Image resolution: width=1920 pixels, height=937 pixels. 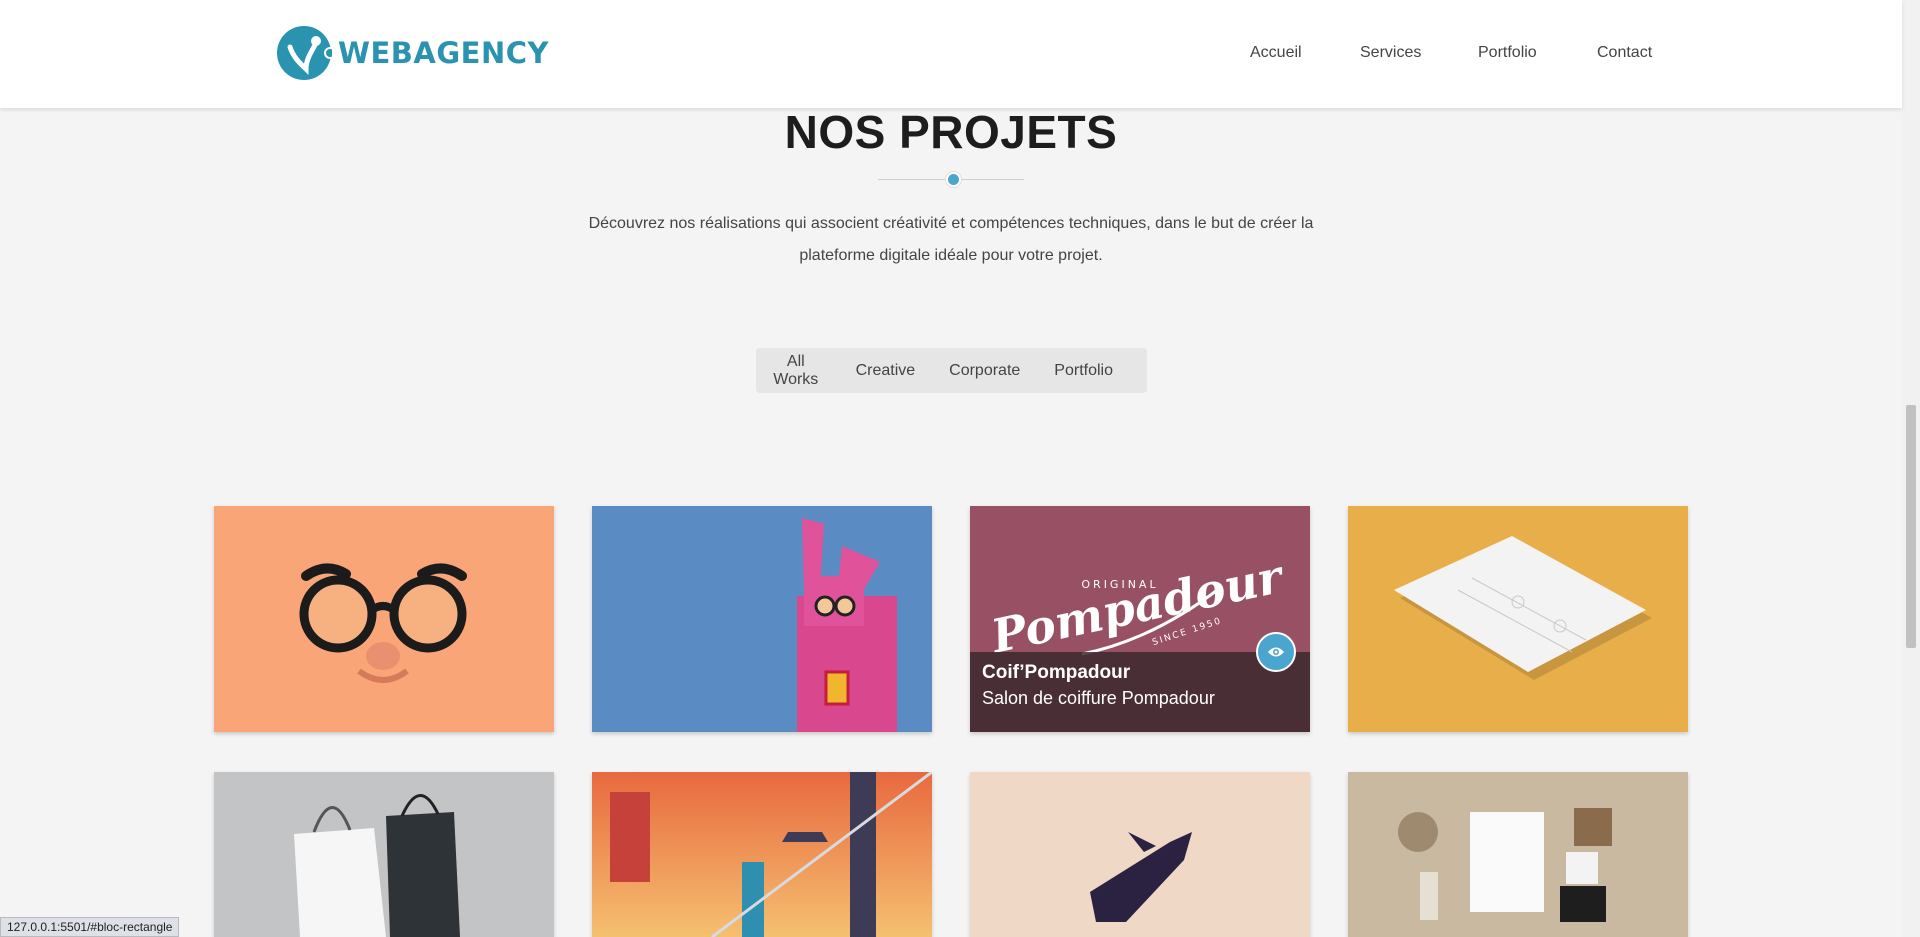 What do you see at coordinates (796, 371) in the screenshot?
I see `filter-all-works: All Works` at bounding box center [796, 371].